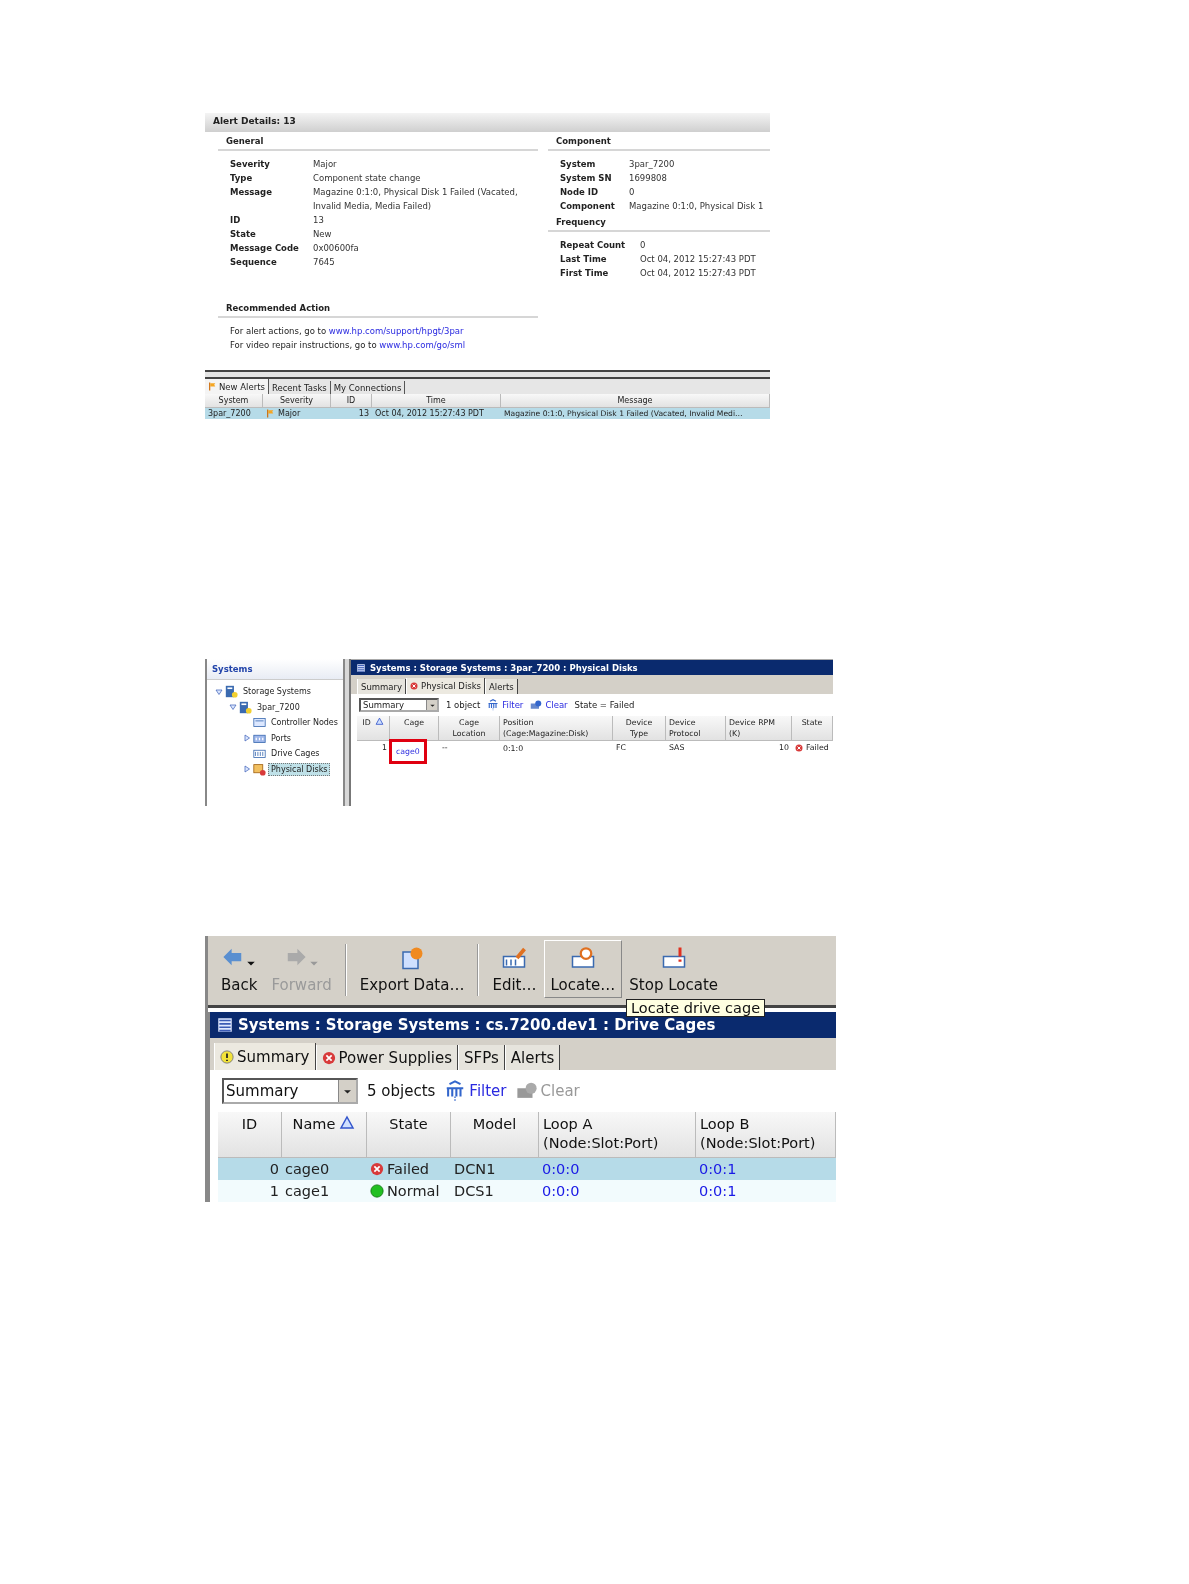 Image resolution: width=1189 pixels, height=1584 pixels. Describe the element at coordinates (697, 206) in the screenshot. I see `field-value: Magazine 0:1:0, Physical Disk 1` at that location.